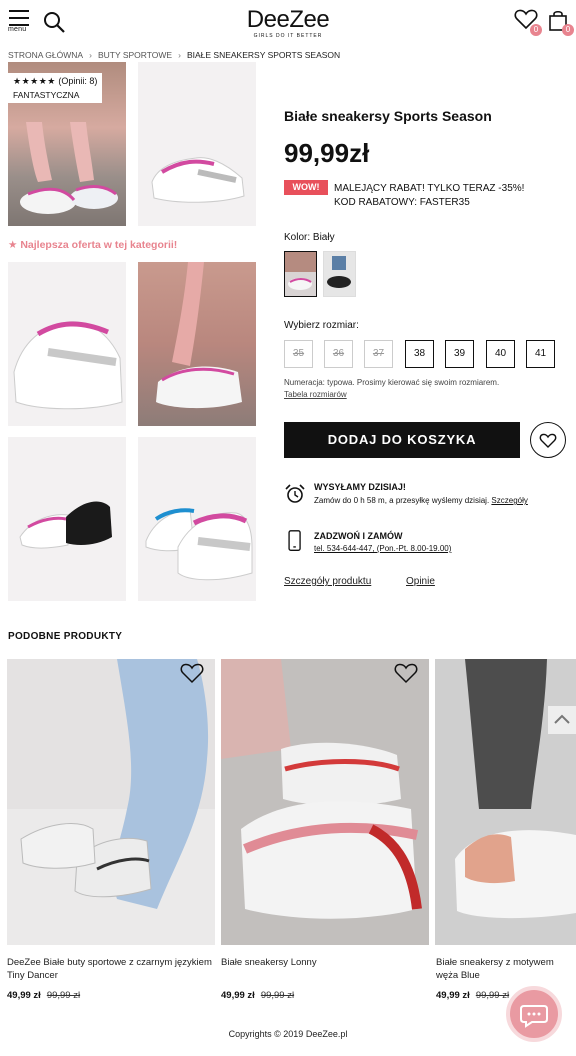 The width and height of the screenshot is (576, 1056). Describe the element at coordinates (327, 581) in the screenshot. I see `tab-product-details: Szczegóły produktu` at that location.